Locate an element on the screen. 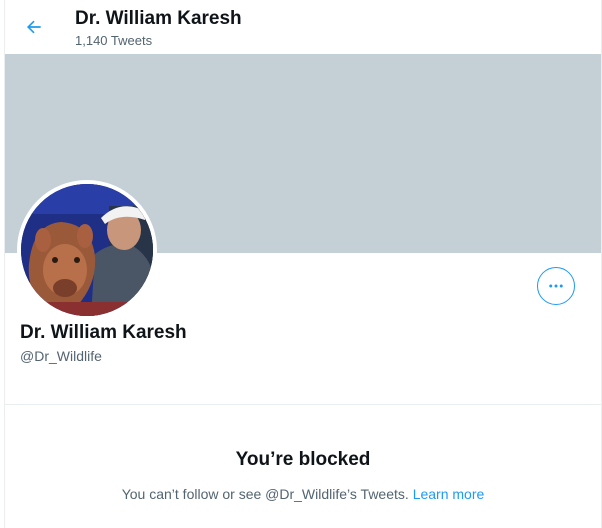 The width and height of the screenshot is (602, 528). back-button is located at coordinates (34, 27).